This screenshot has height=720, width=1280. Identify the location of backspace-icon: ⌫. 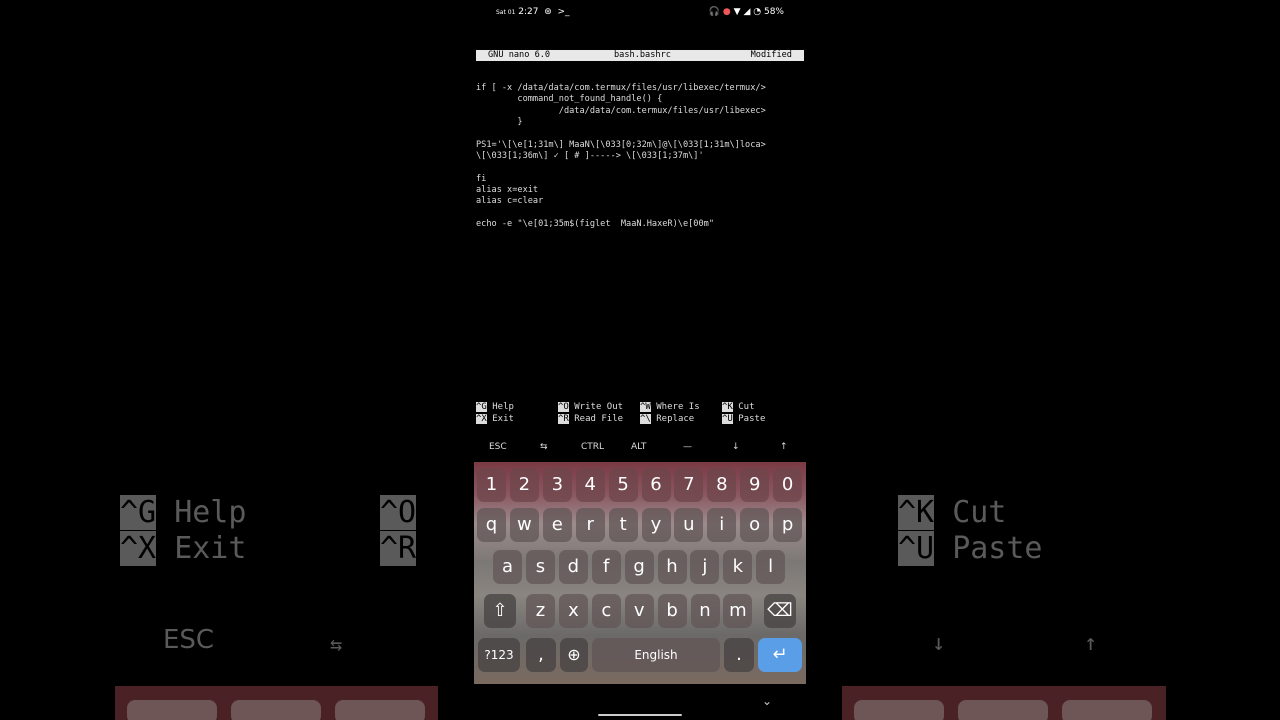
(780, 610).